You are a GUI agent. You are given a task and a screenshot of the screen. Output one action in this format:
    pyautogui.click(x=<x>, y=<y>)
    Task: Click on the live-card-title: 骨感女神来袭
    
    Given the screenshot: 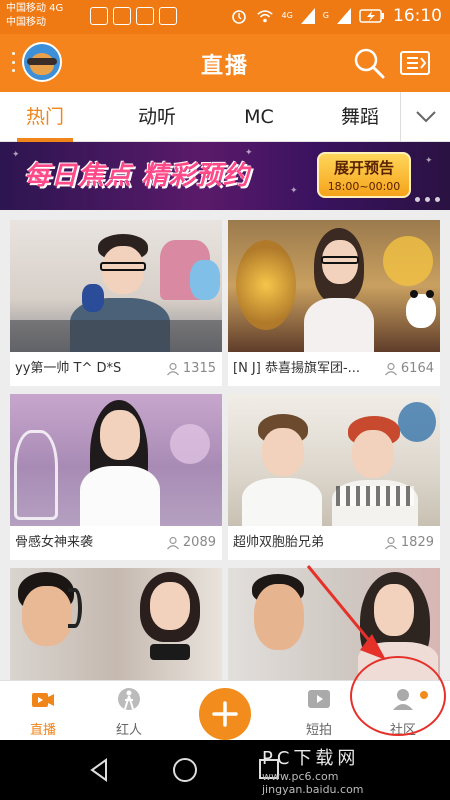 What is the action you would take?
    pyautogui.click(x=54, y=542)
    